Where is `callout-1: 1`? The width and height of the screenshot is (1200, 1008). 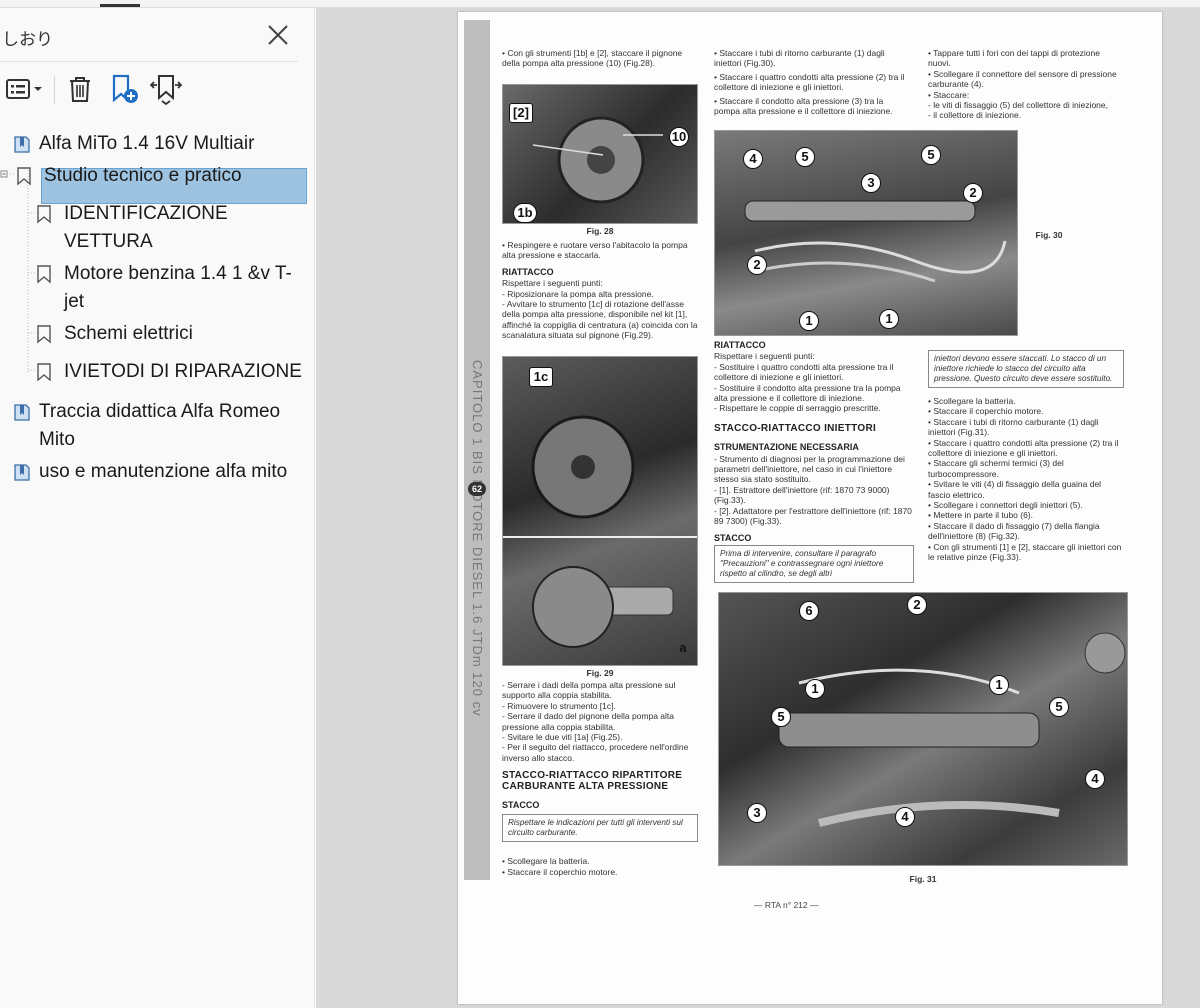
callout-1: 1 is located at coordinates (809, 321).